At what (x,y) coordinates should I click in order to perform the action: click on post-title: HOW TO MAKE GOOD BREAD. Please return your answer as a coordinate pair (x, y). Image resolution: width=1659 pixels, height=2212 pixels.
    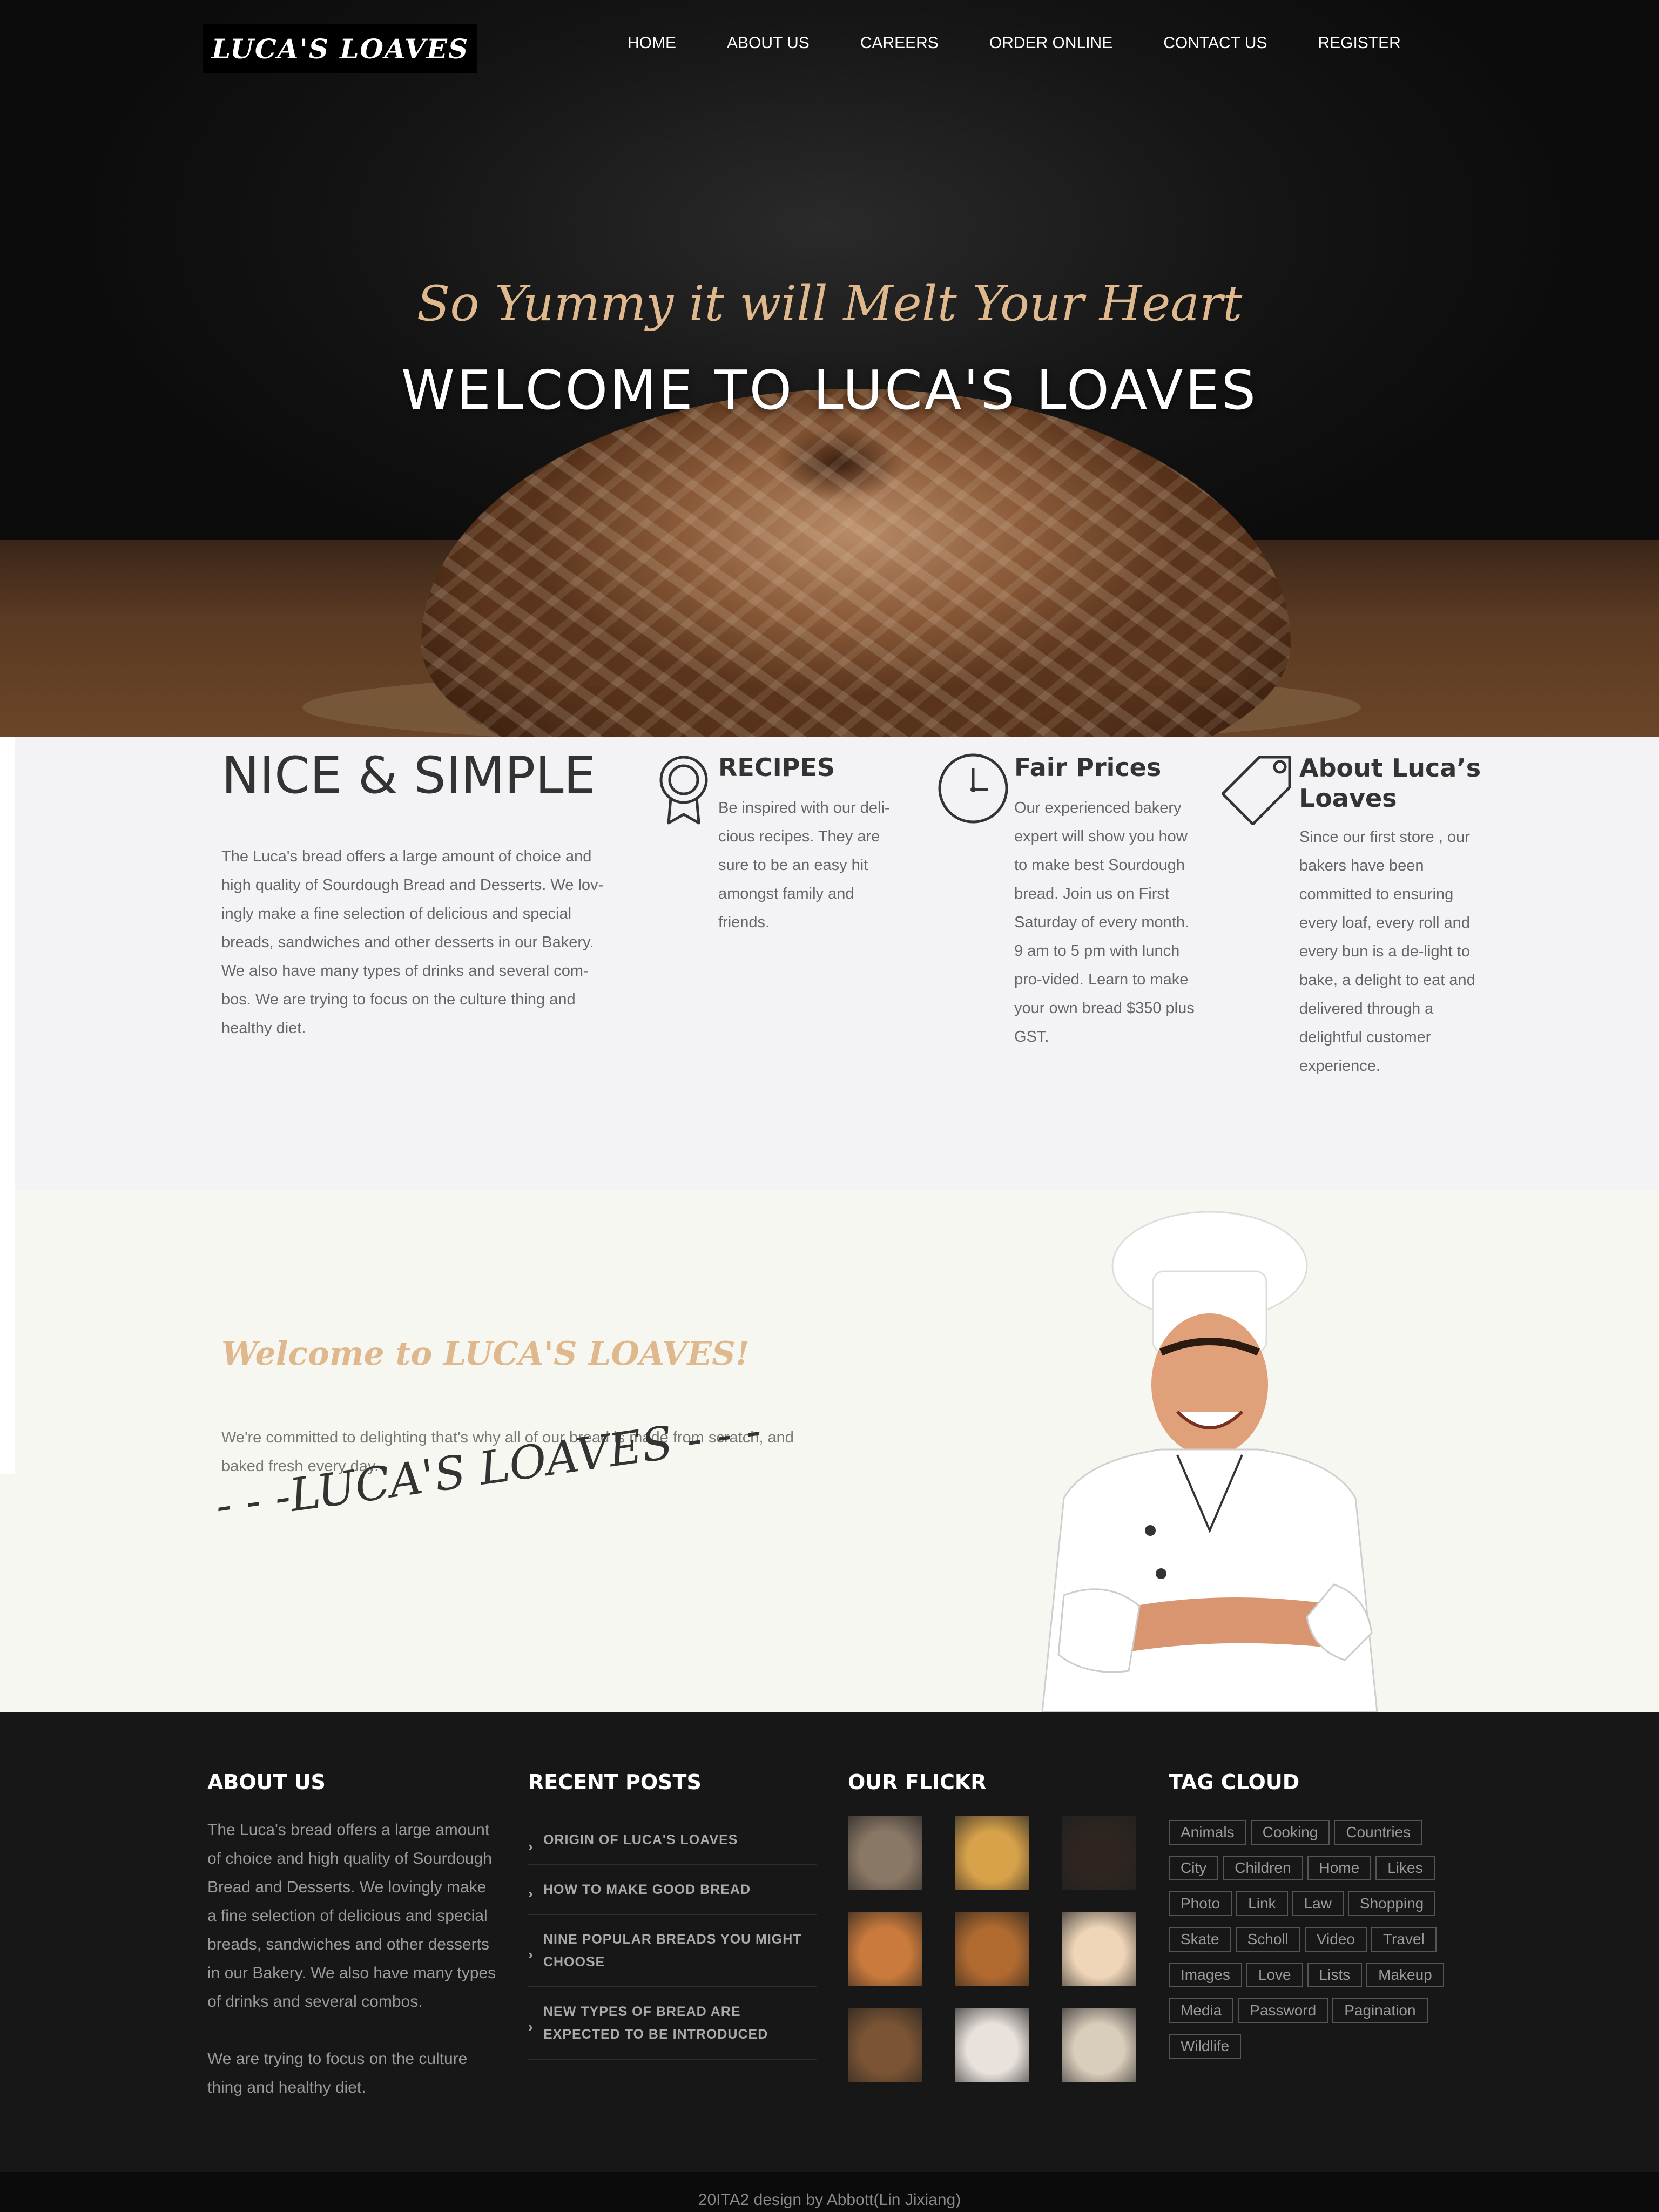
    Looking at the image, I should click on (647, 1889).